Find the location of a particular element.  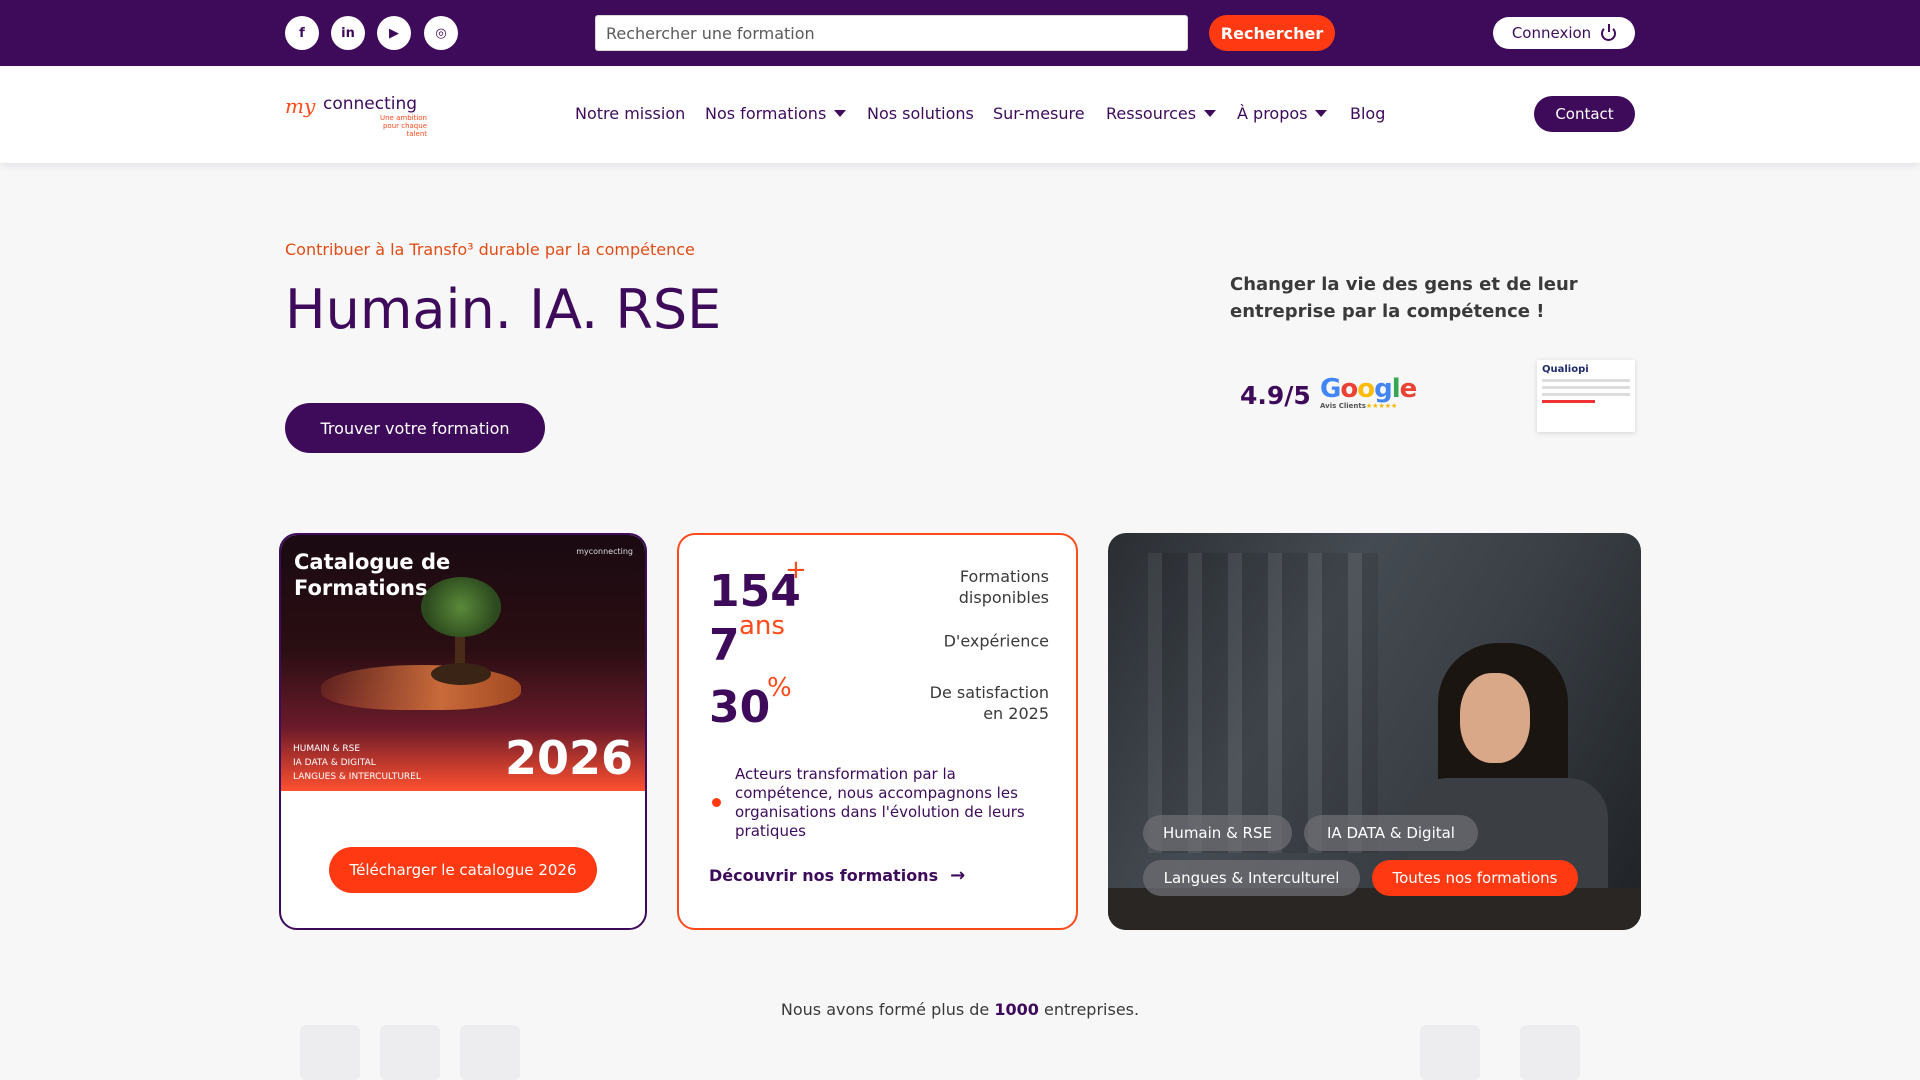

category-pill-ia-data: IA DATA & Digital is located at coordinates (1391, 833).